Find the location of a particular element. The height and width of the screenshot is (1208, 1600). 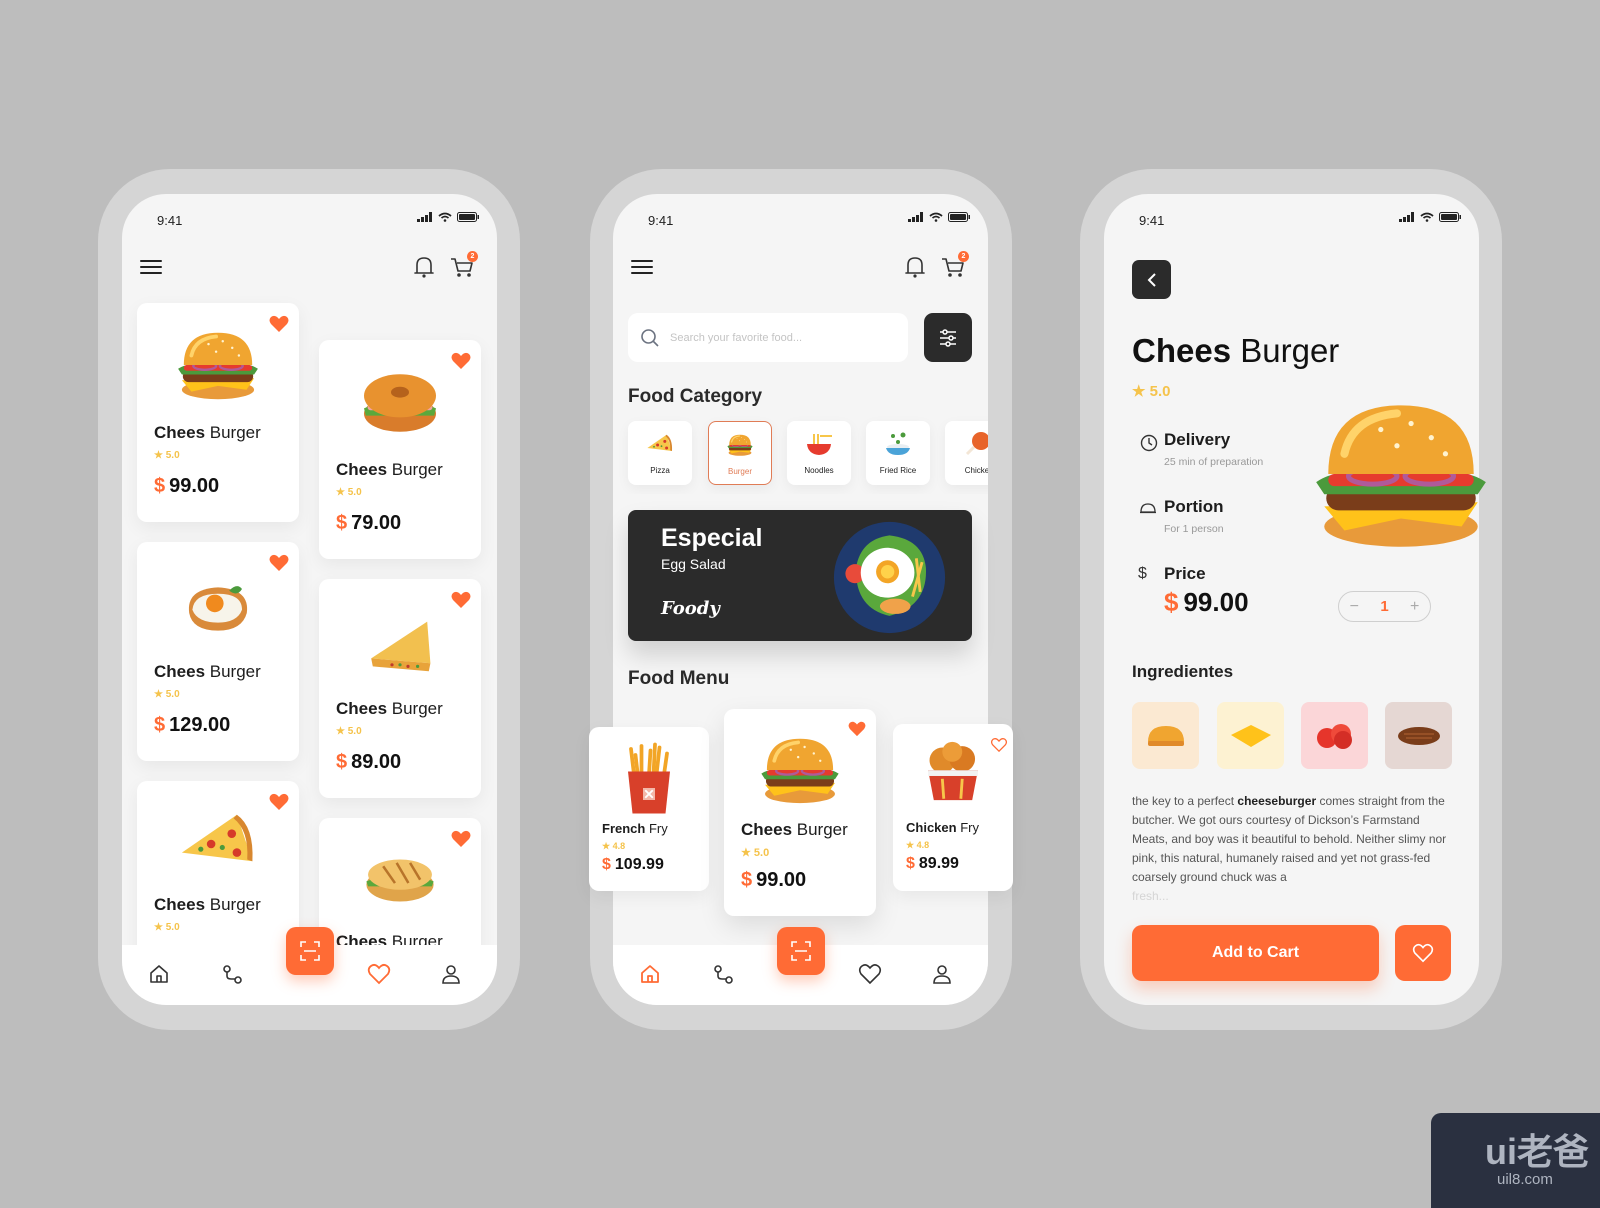

category-chicken: Chicke is located at coordinates (966, 453).